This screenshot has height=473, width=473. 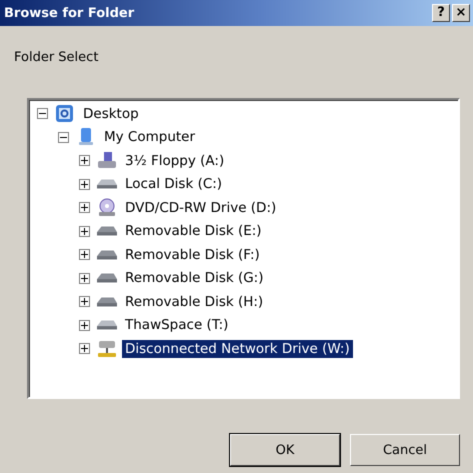 What do you see at coordinates (177, 325) in the screenshot?
I see `tree-item: ThawSpace (T:)` at bounding box center [177, 325].